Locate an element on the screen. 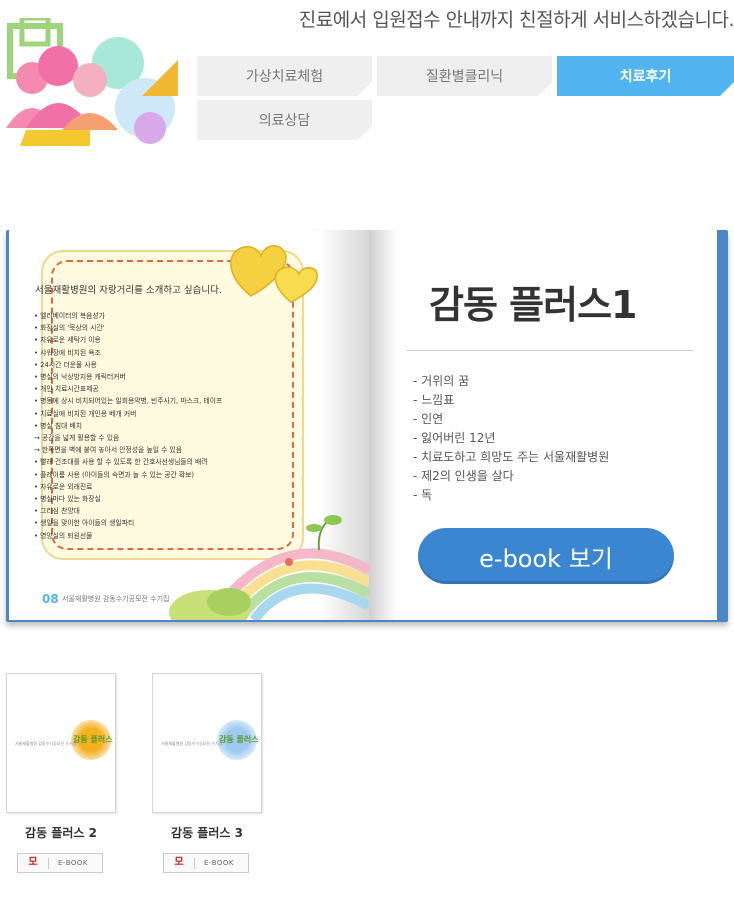 This screenshot has width=734, height=903. list-item: → 한쪽면을 벽에 붙여 놓아서 안정성을 높일 수 있음 is located at coordinates (108, 450).